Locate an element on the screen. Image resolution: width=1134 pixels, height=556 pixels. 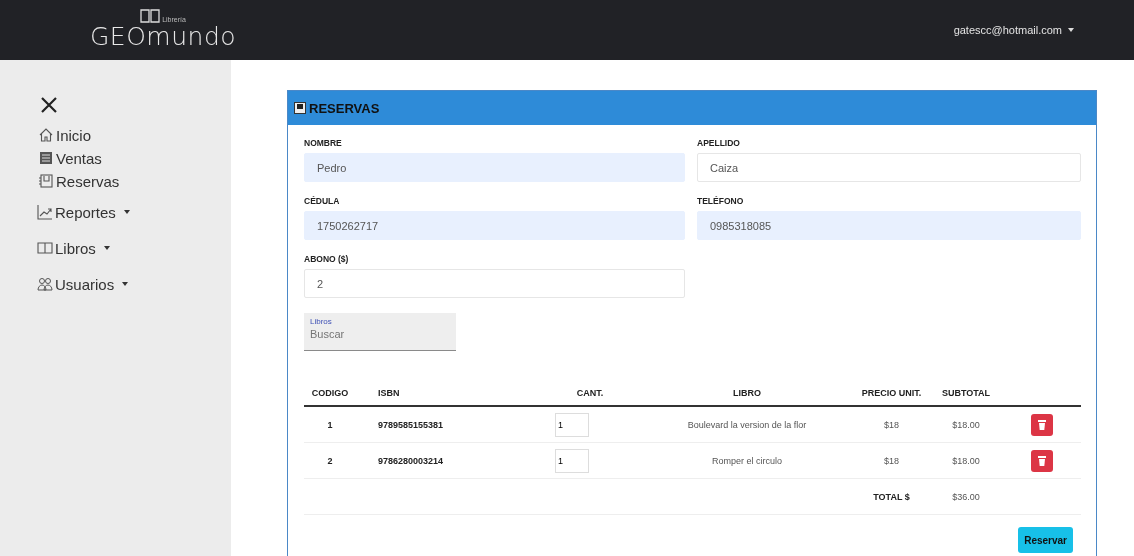
input-field: 0985318085 is located at coordinates (889, 225).